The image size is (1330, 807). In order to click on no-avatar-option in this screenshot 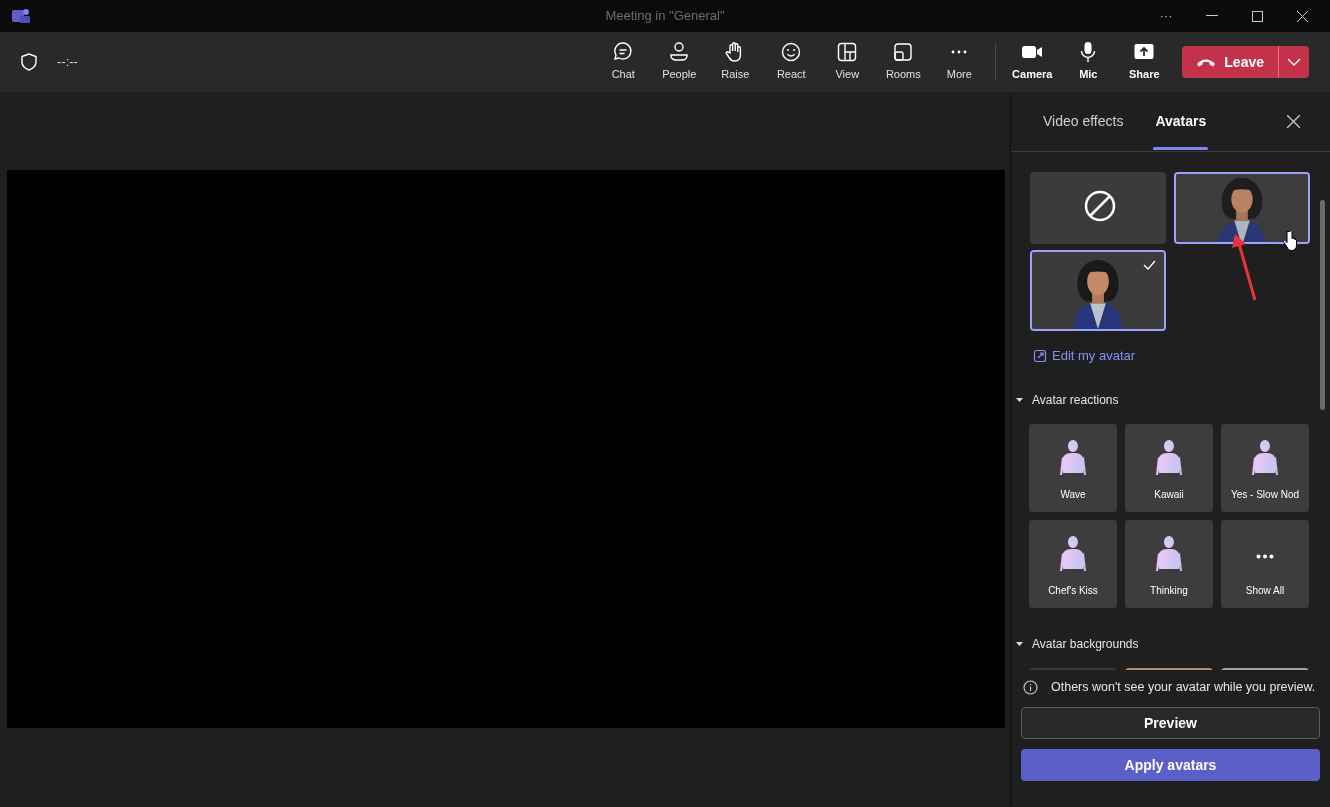, I will do `click(1098, 208)`.